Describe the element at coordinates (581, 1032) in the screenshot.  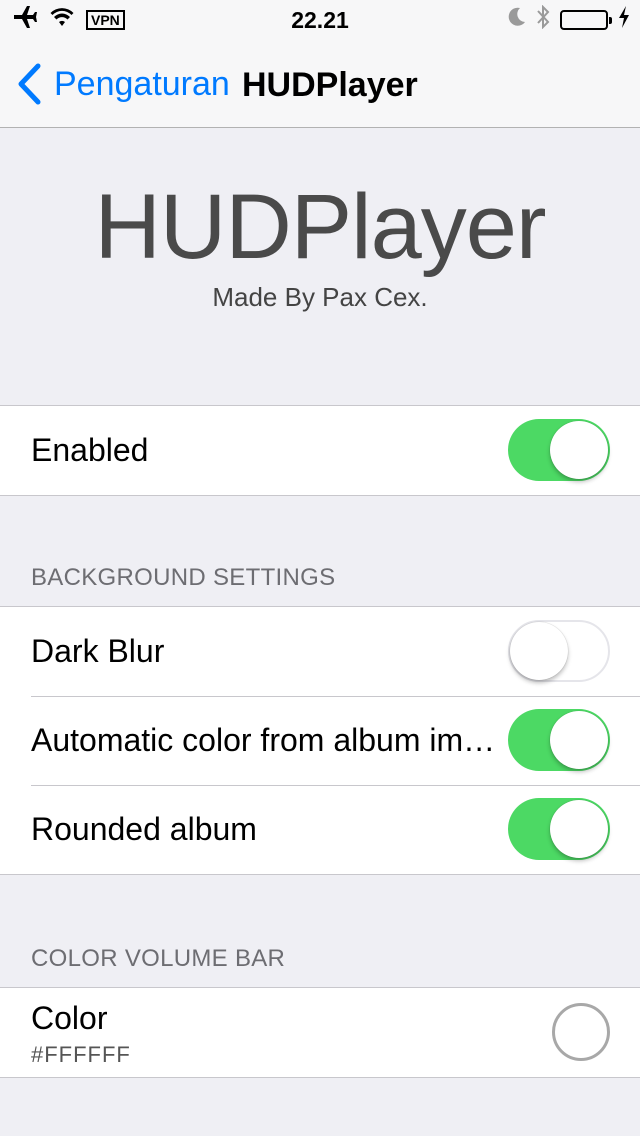
I see `color-swatch` at that location.